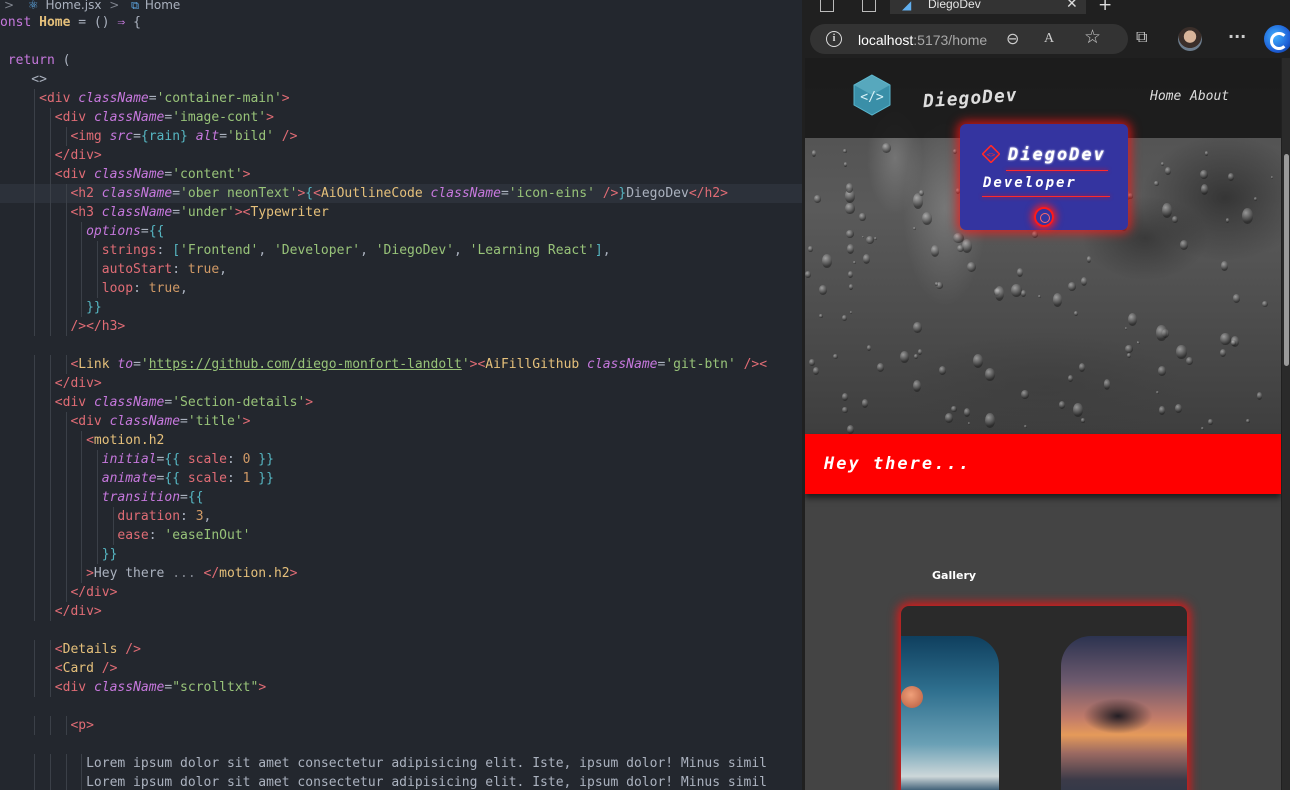  Describe the element at coordinates (401, 497) in the screenshot. I see `code-line: transition={{` at that location.